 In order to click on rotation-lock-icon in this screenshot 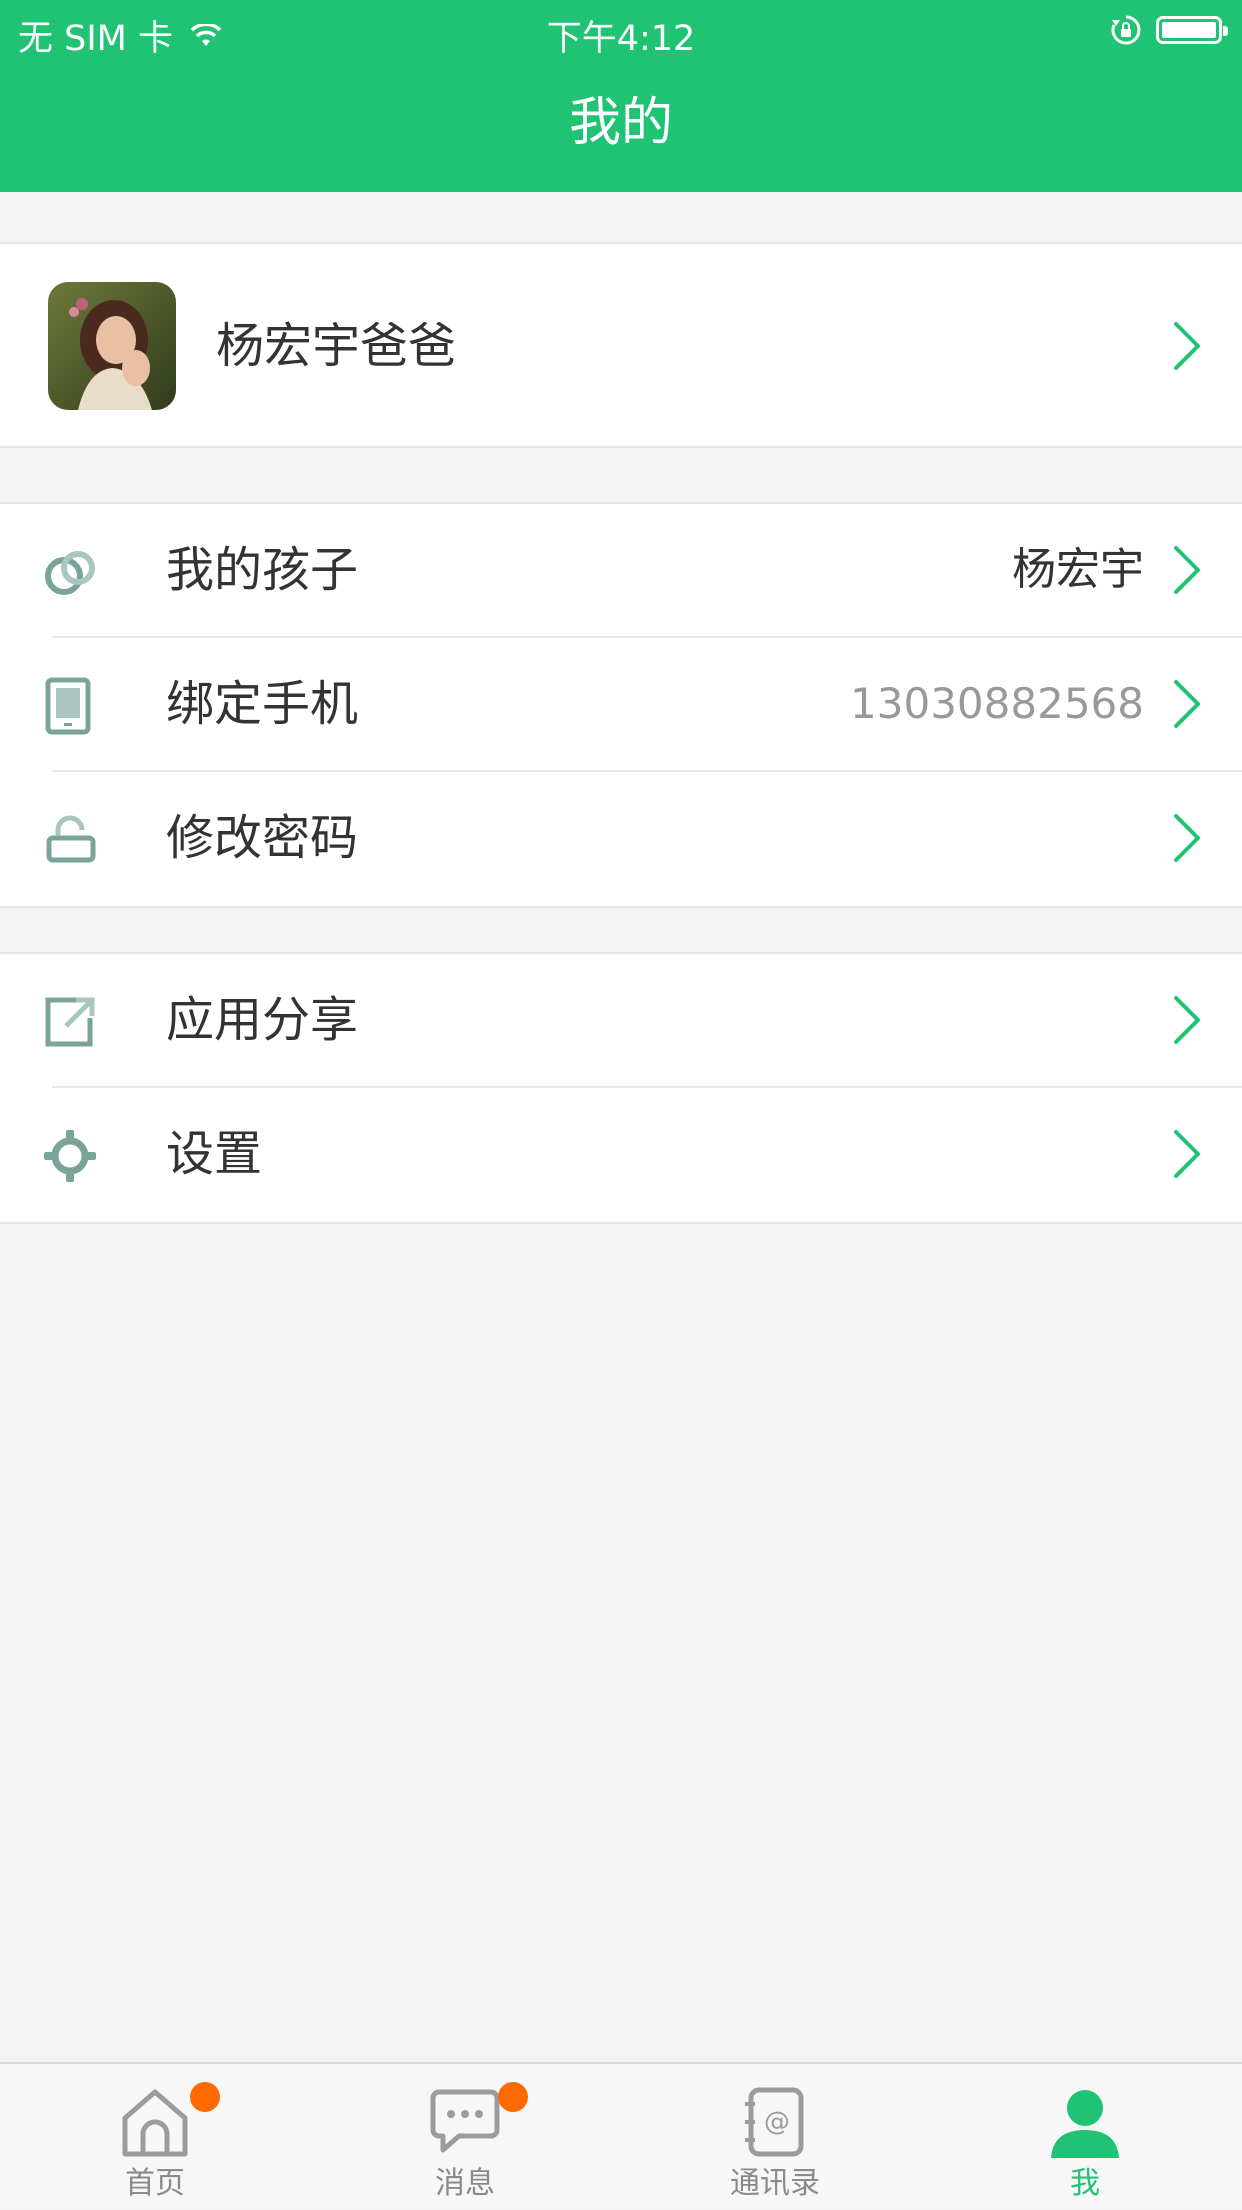, I will do `click(1126, 30)`.